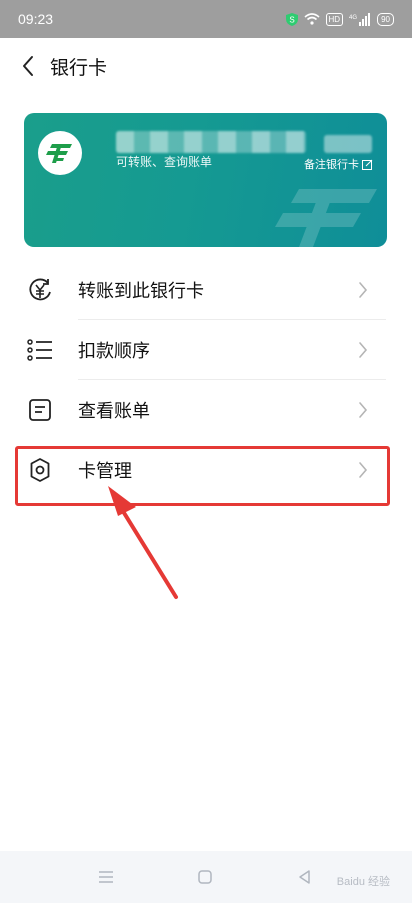 The width and height of the screenshot is (412, 903). I want to click on menu-item-label: 扣款顺序, so click(114, 351).